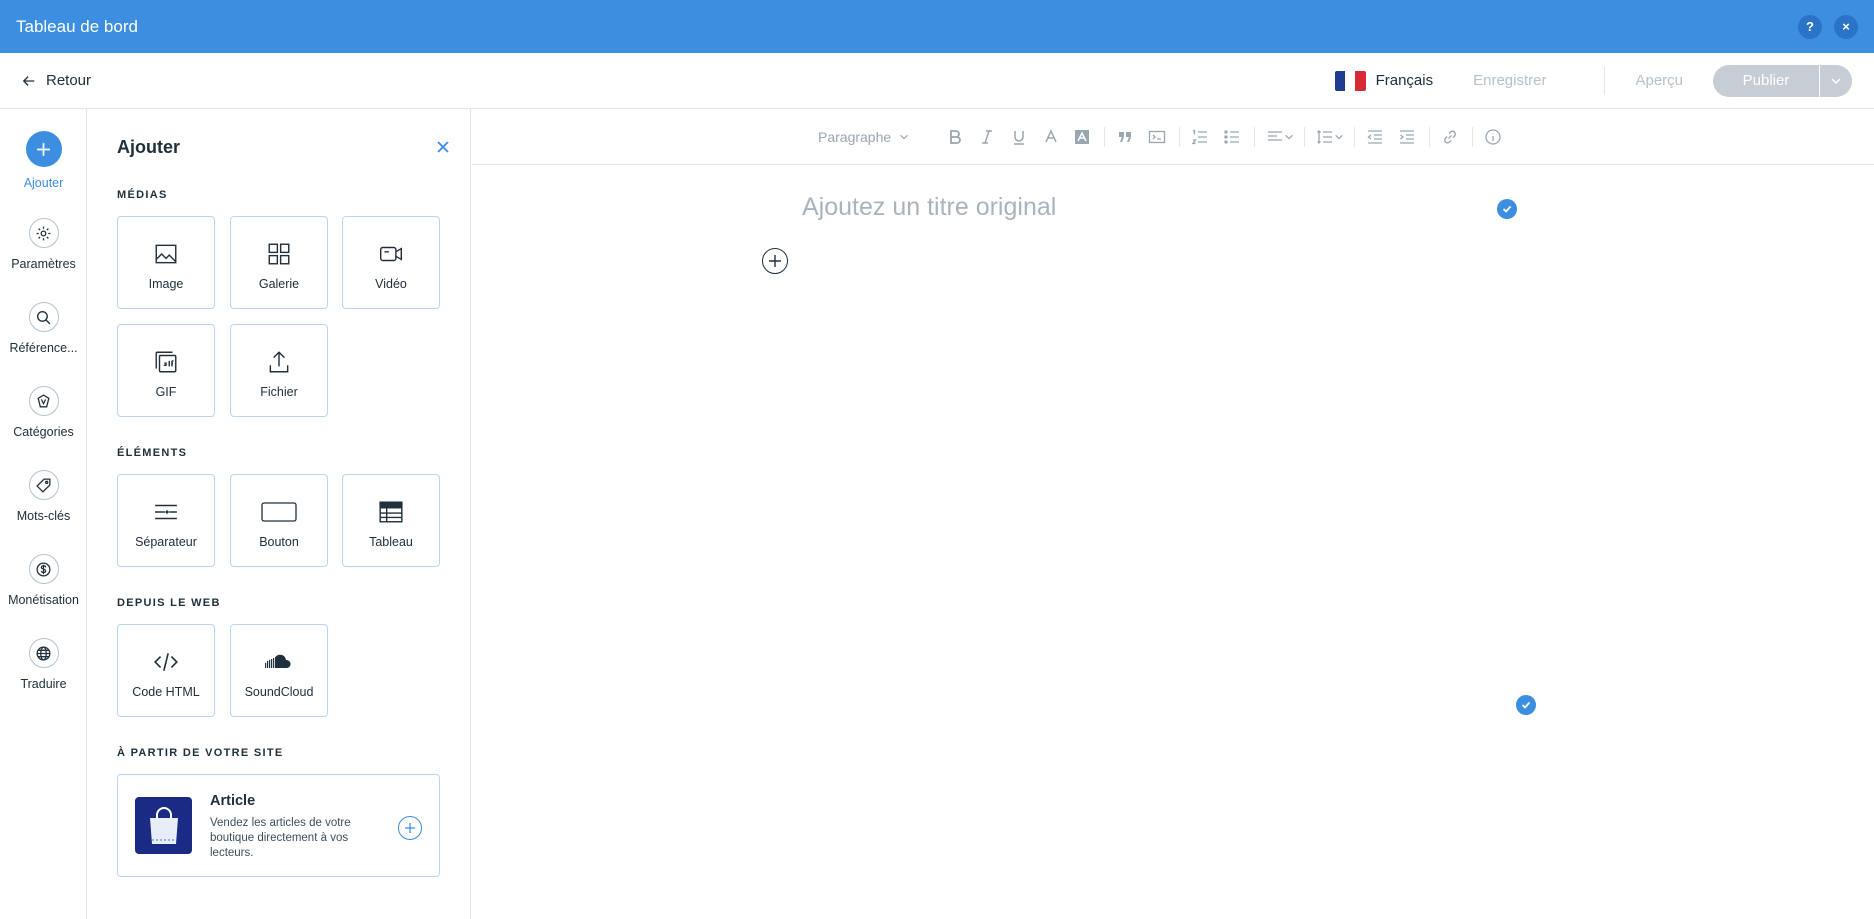  I want to click on code-icon, so click(166, 662).